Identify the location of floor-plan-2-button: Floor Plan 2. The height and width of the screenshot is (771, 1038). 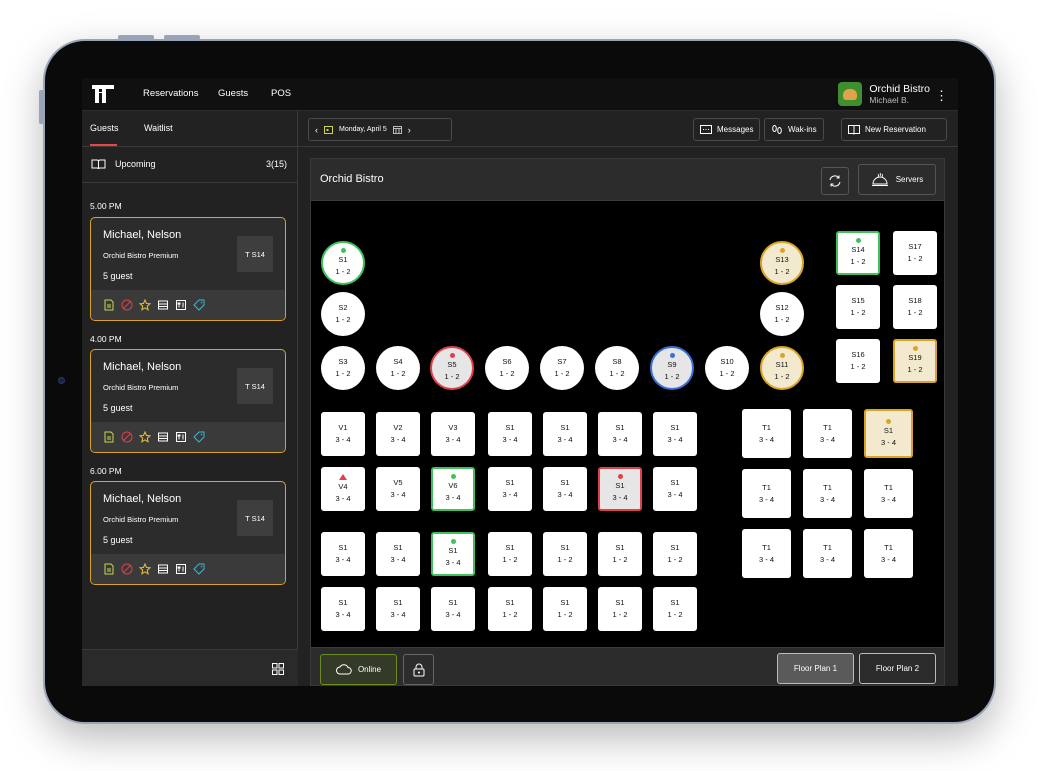
(897, 668).